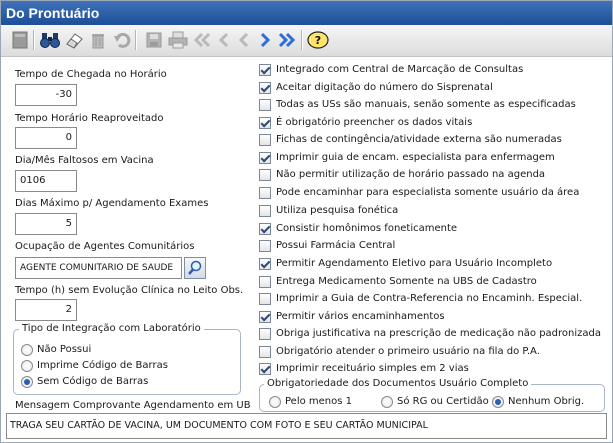 This screenshot has width=613, height=443. I want to click on checkbox-varios-encaminhamentos-label: Permitir vários encaminhamentos, so click(360, 316).